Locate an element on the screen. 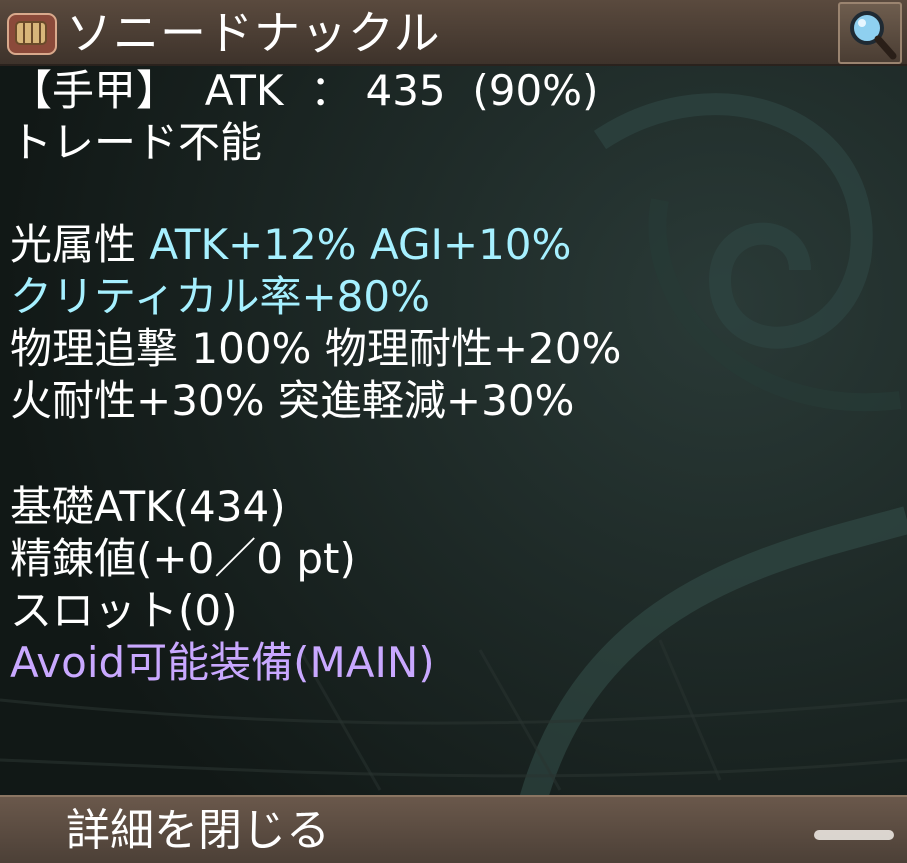 The width and height of the screenshot is (907, 863). weapon-type-atk-line: 【手甲】 ATK ： 435 (90%) is located at coordinates (304, 91).